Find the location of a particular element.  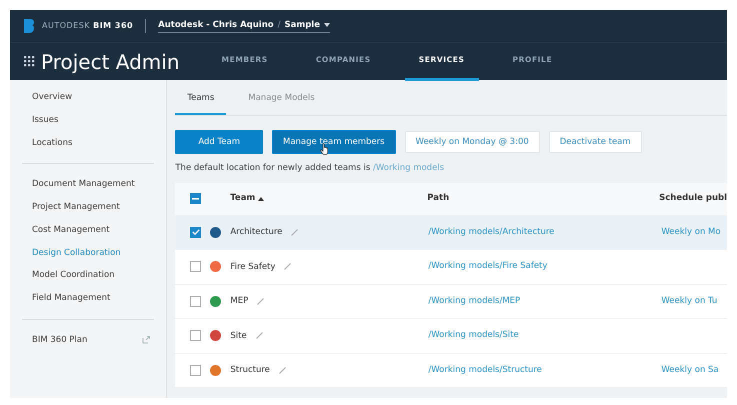

team-name: MEP is located at coordinates (239, 301).